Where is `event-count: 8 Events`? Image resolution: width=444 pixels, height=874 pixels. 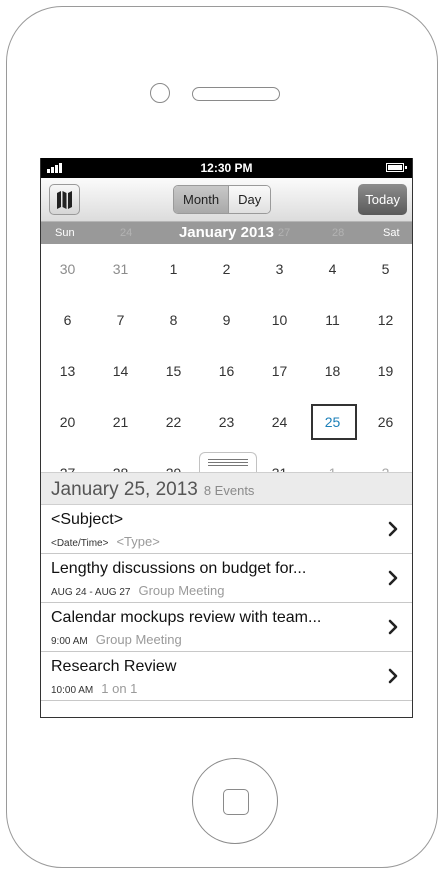 event-count: 8 Events is located at coordinates (229, 490).